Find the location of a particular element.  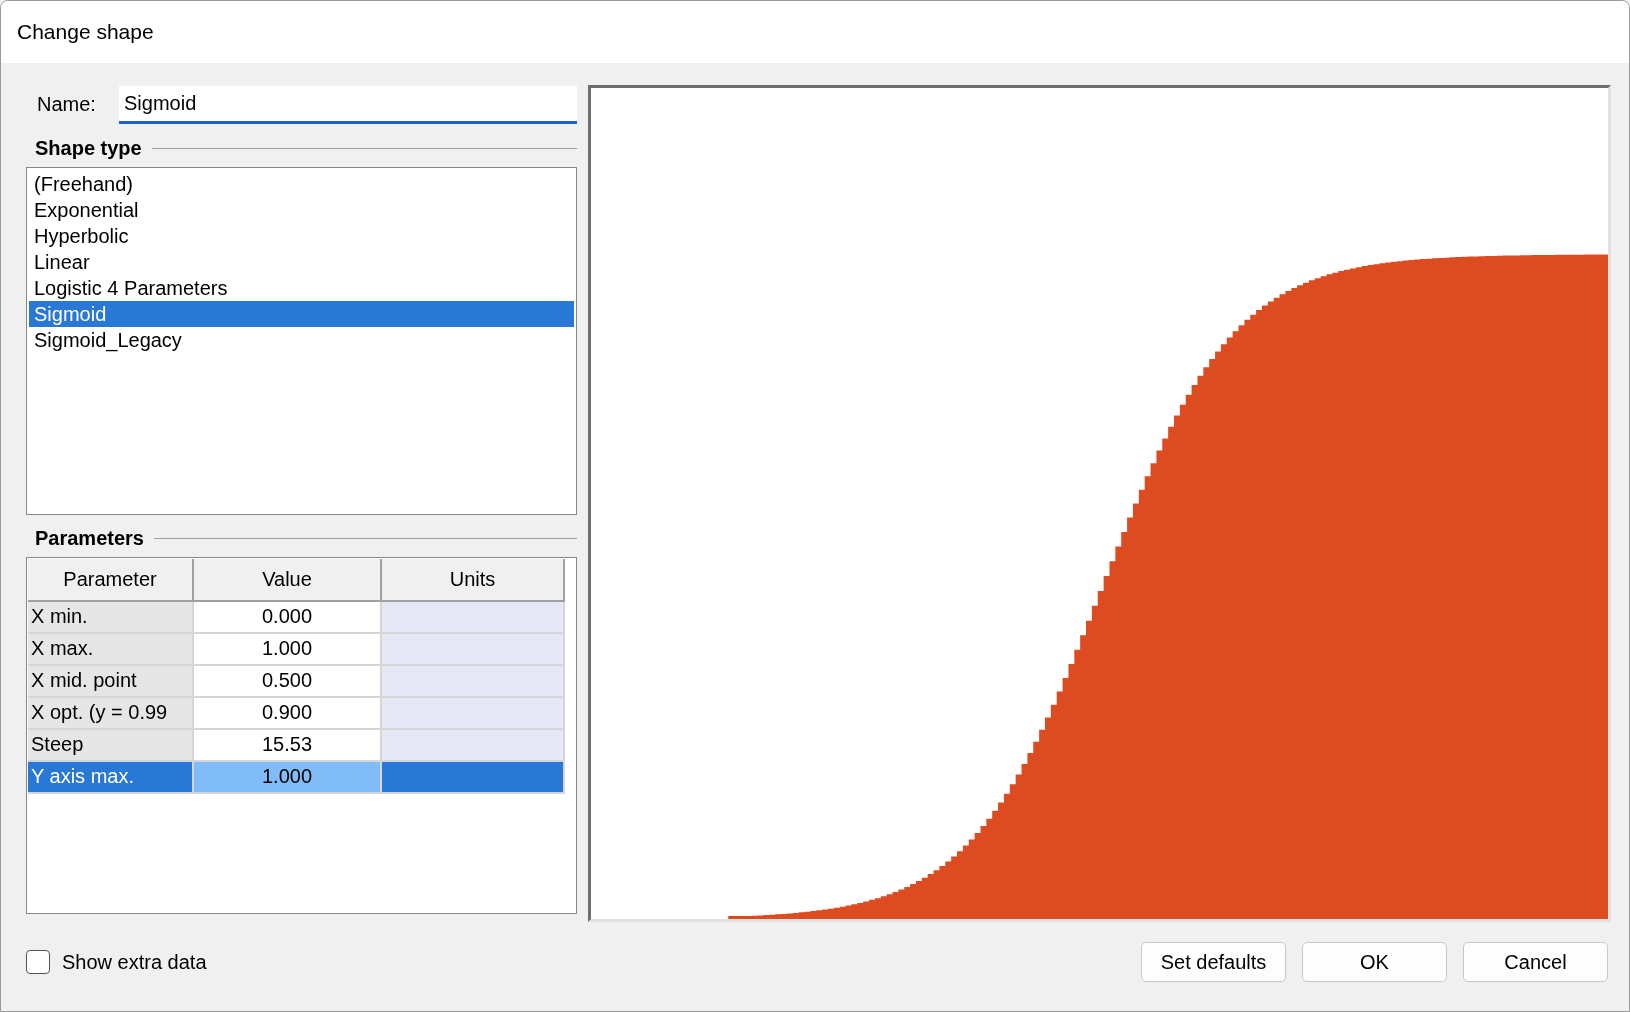

list-item: Linear is located at coordinates (301, 261).